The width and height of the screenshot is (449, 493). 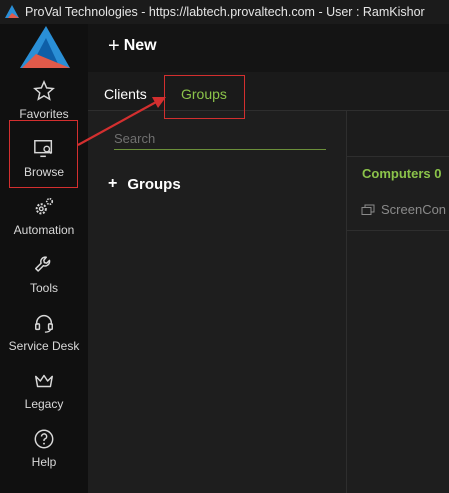 I want to click on new-button: + New, so click(x=132, y=46).